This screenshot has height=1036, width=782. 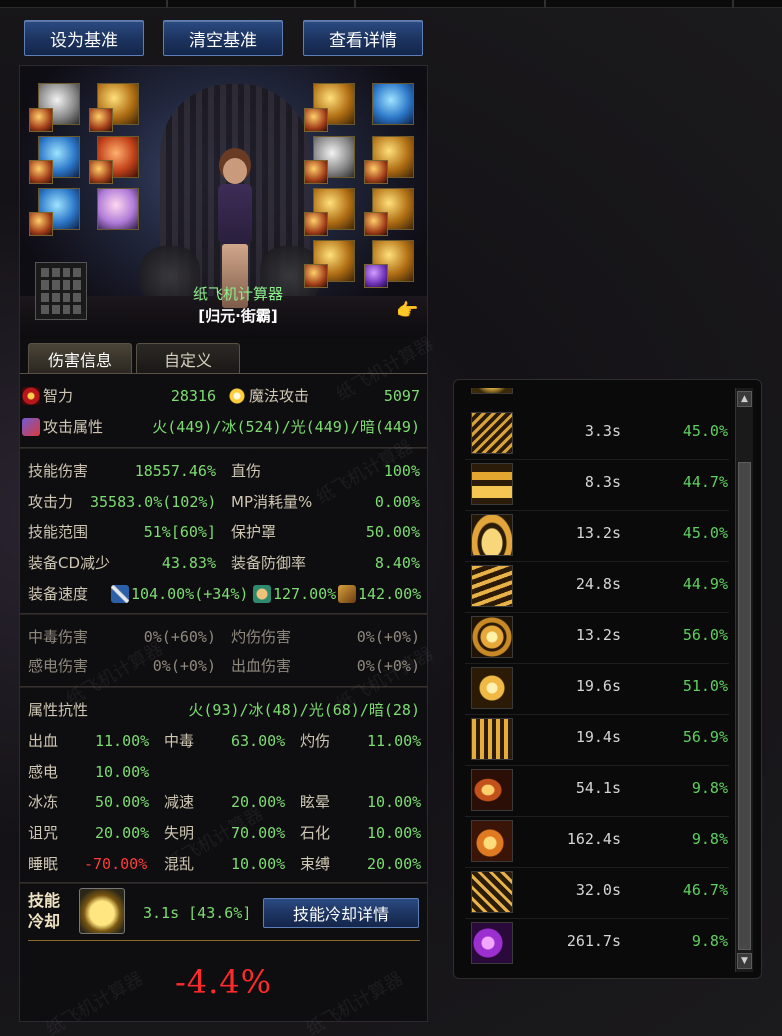 I want to click on cooldown-value: 3.1s [43.6%], so click(x=197, y=913).